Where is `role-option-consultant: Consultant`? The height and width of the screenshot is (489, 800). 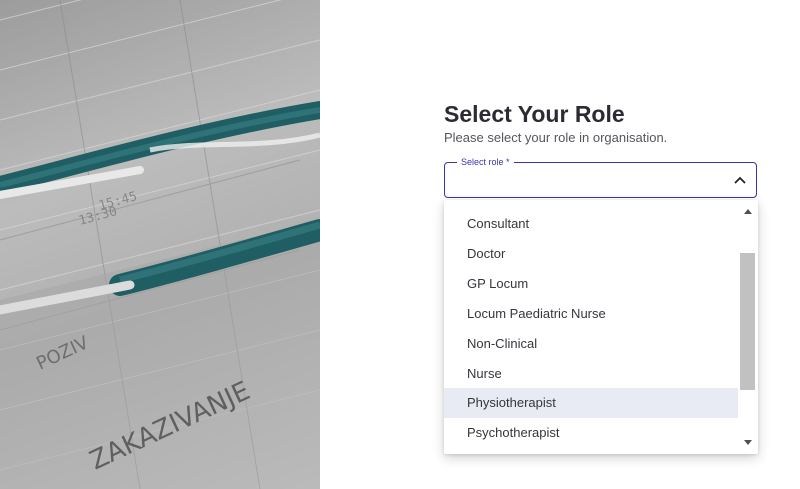 role-option-consultant: Consultant is located at coordinates (591, 224).